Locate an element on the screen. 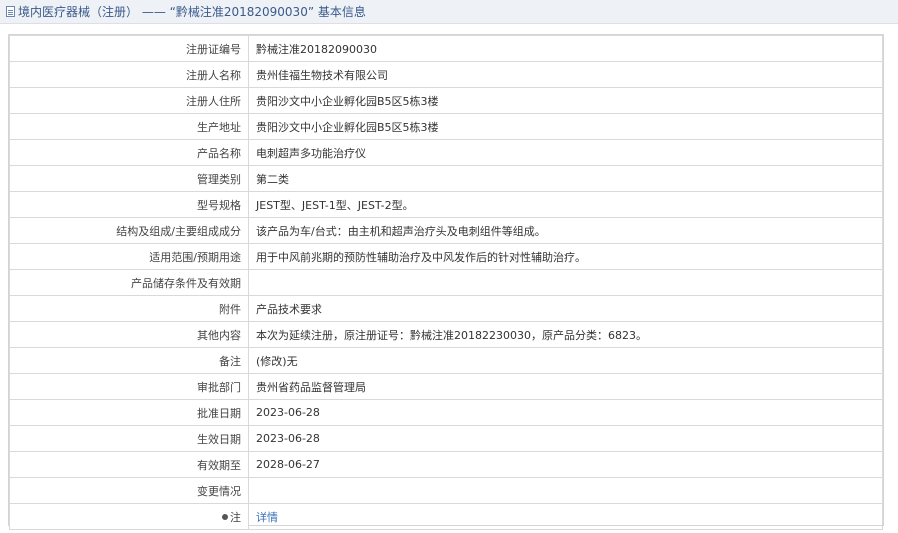 The width and height of the screenshot is (898, 533). field-label: 结构及组成/主要组成成分 is located at coordinates (129, 230).